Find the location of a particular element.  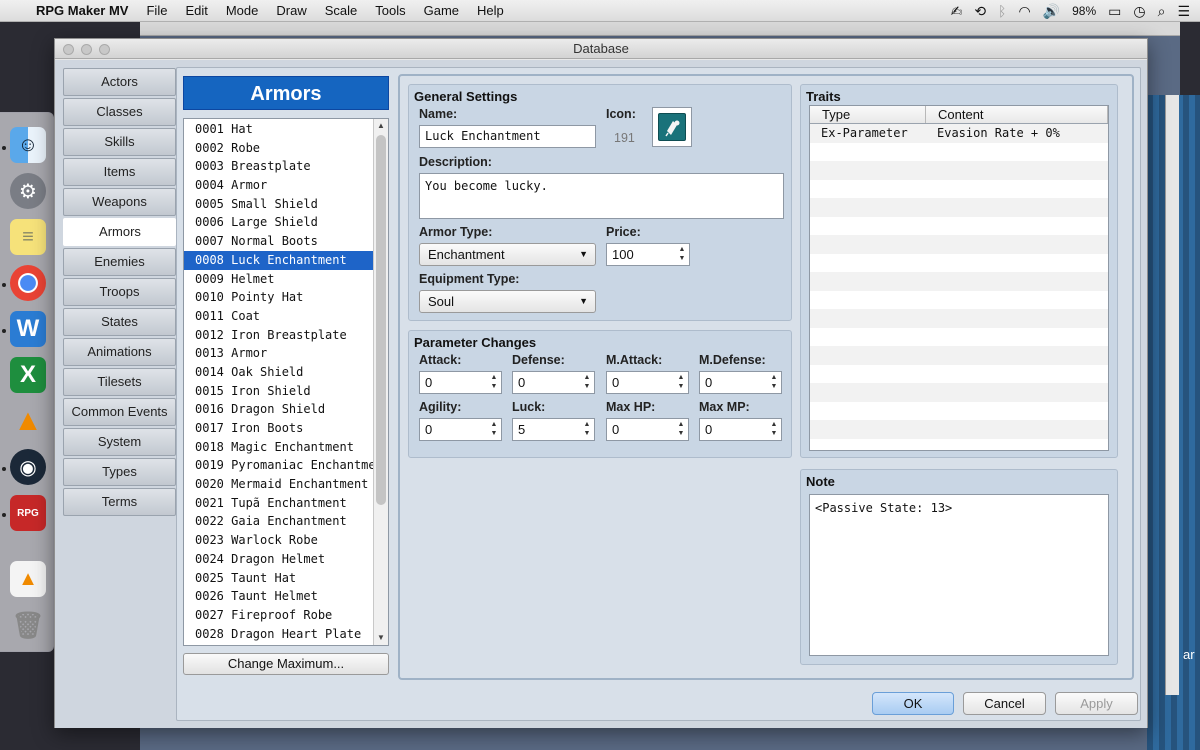

list-item: 0020 Mermaid Enchantment is located at coordinates (279, 484).